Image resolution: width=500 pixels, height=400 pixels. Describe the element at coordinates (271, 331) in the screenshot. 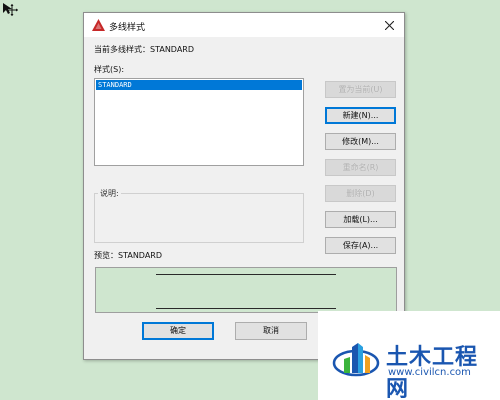

I see `cancel-button: 取消` at that location.